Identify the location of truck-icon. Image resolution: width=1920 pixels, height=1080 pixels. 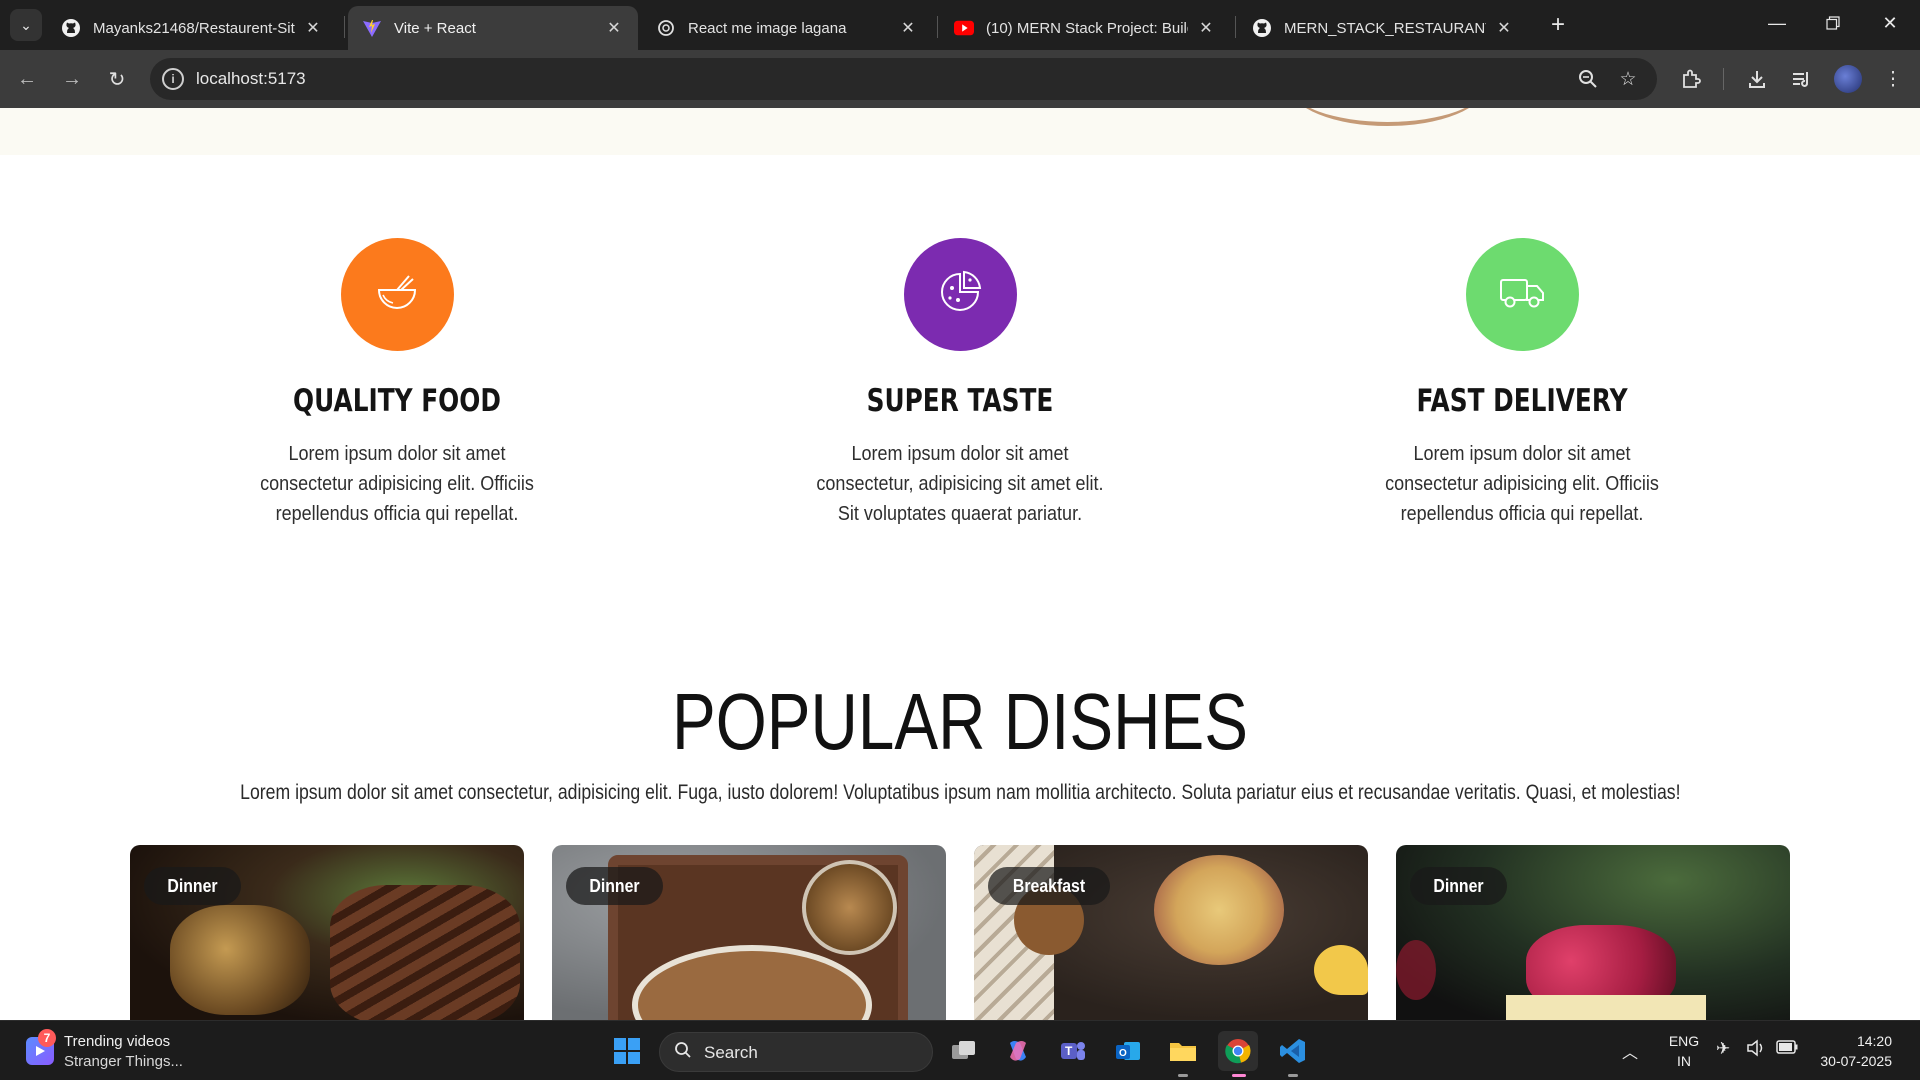
(1522, 294).